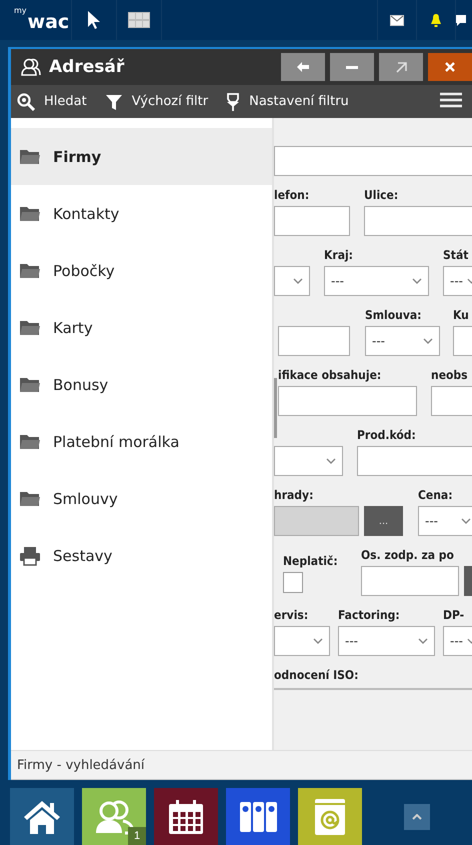  What do you see at coordinates (310, 561) in the screenshot?
I see `field-label: Neplatič:` at bounding box center [310, 561].